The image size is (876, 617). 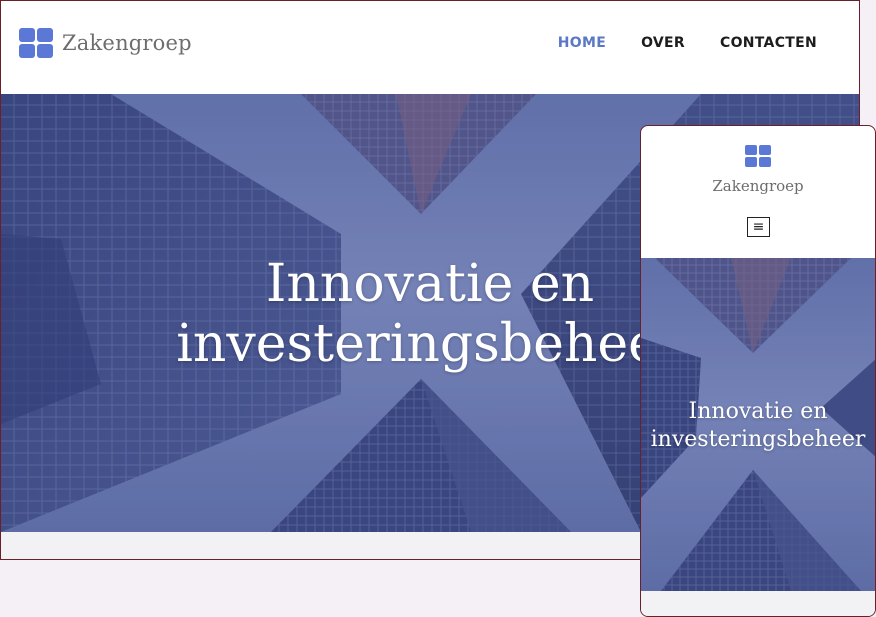 What do you see at coordinates (768, 43) in the screenshot?
I see `nav-item-contacten: CONTACTEN` at bounding box center [768, 43].